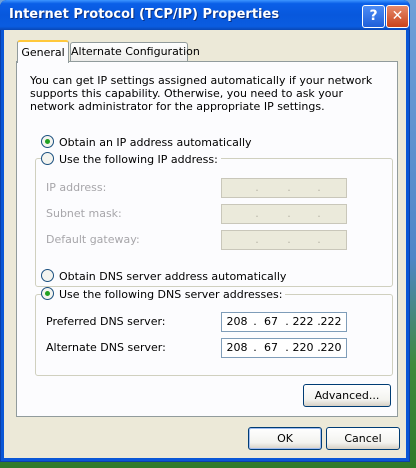  I want to click on cancel-button: Cancel, so click(363, 438).